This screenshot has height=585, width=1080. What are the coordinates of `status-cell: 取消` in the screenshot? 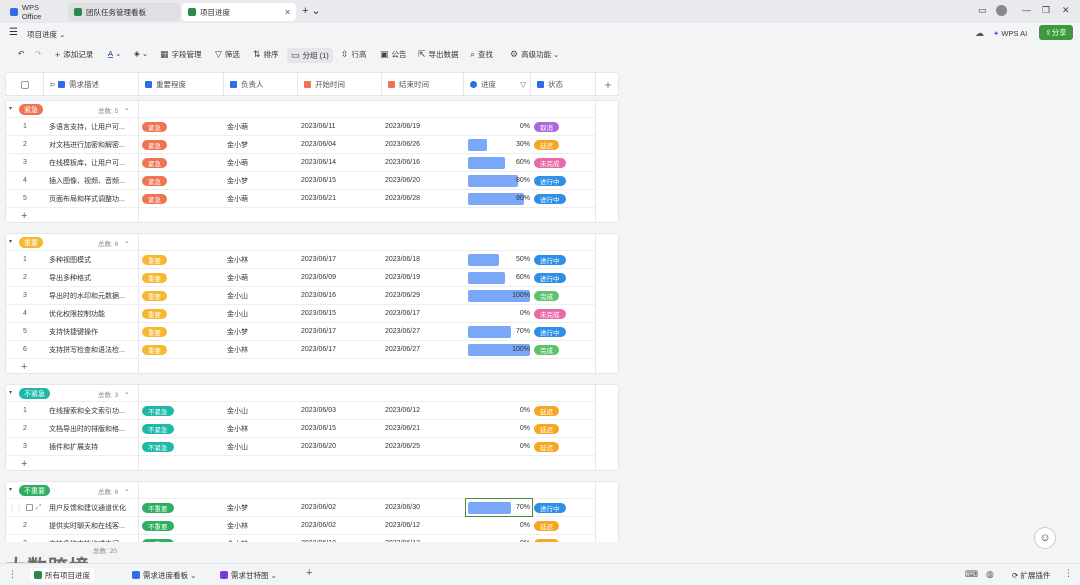 It's located at (565, 126).